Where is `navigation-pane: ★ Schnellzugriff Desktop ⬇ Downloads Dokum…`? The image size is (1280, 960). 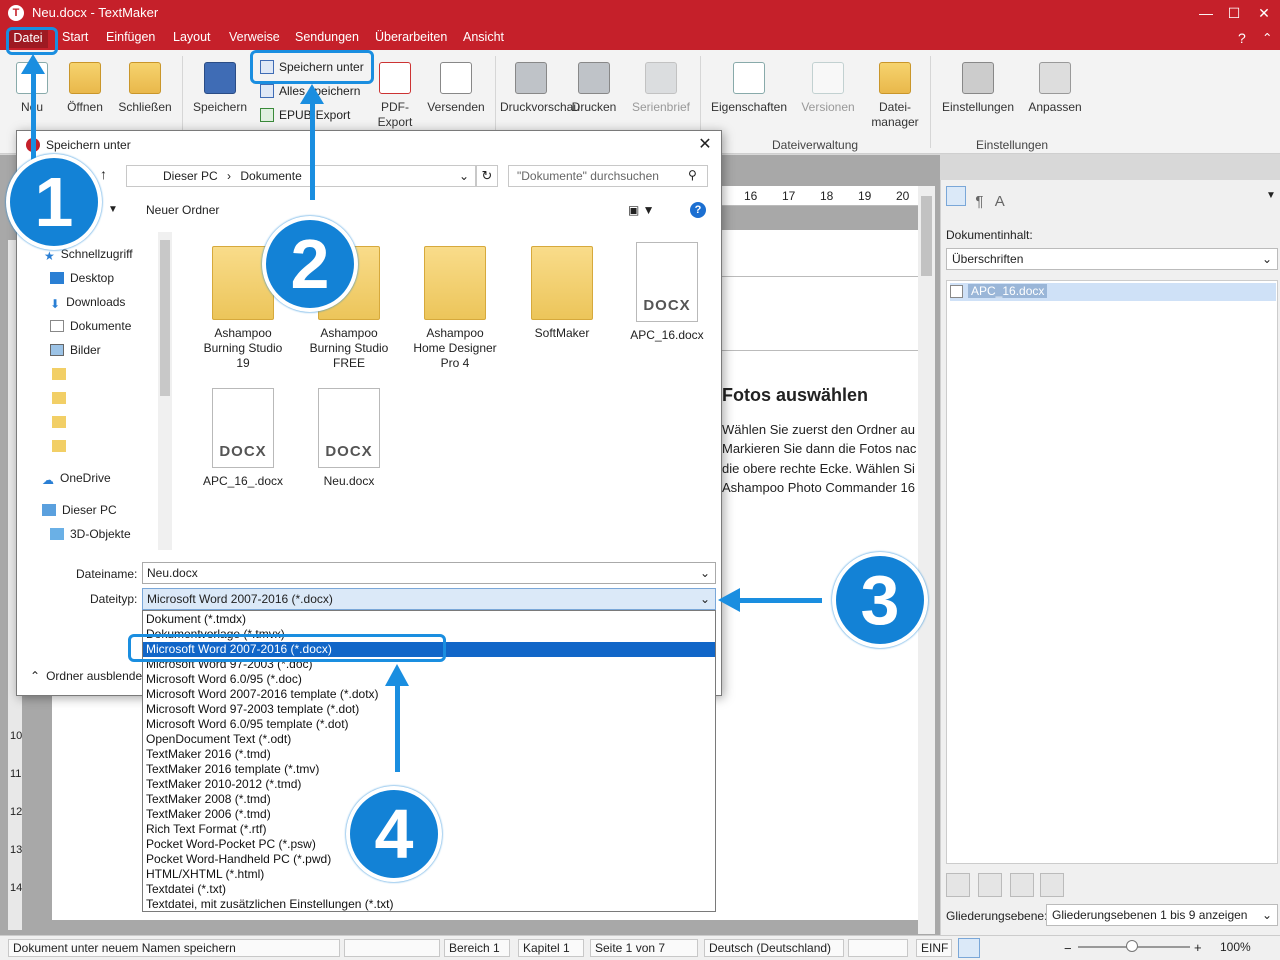 navigation-pane: ★ Schnellzugriff Desktop ⬇ Downloads Dokum… is located at coordinates (96, 390).